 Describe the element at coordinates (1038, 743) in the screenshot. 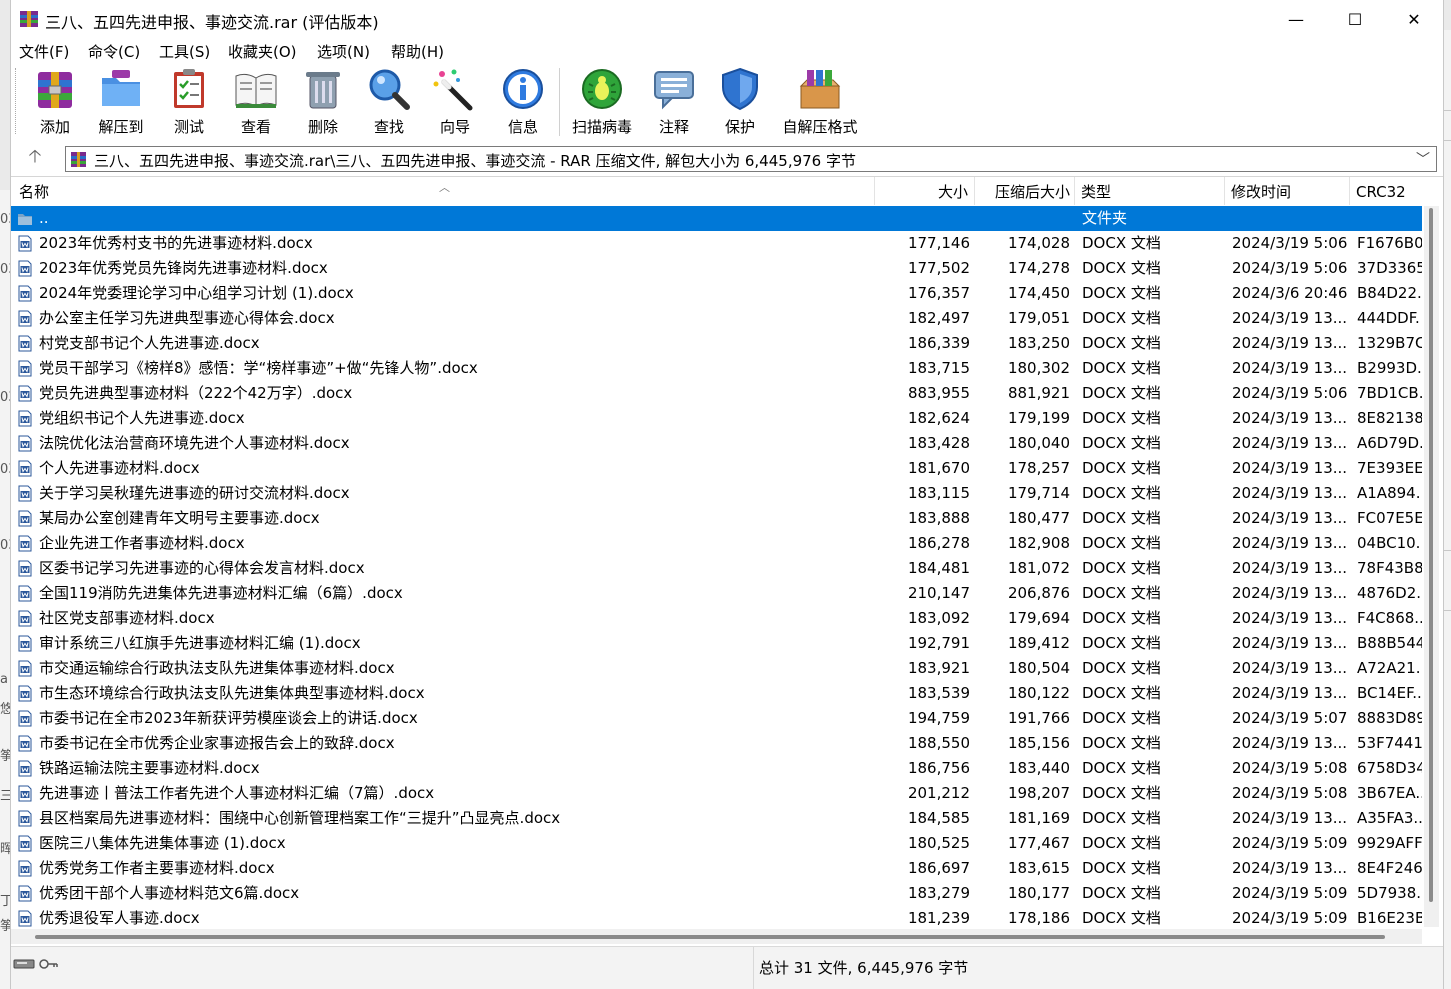

I see `row-packed: 185,156` at that location.